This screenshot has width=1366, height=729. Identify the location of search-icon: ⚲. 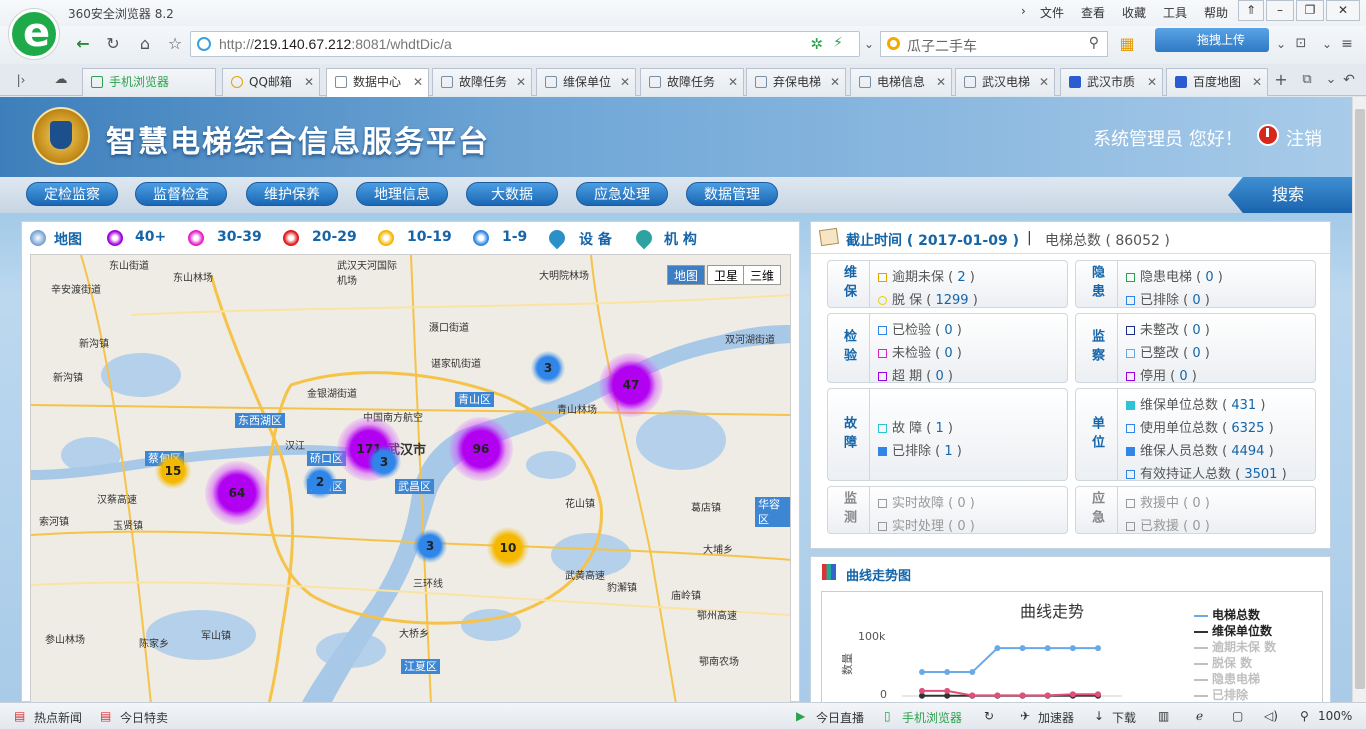
(1094, 43).